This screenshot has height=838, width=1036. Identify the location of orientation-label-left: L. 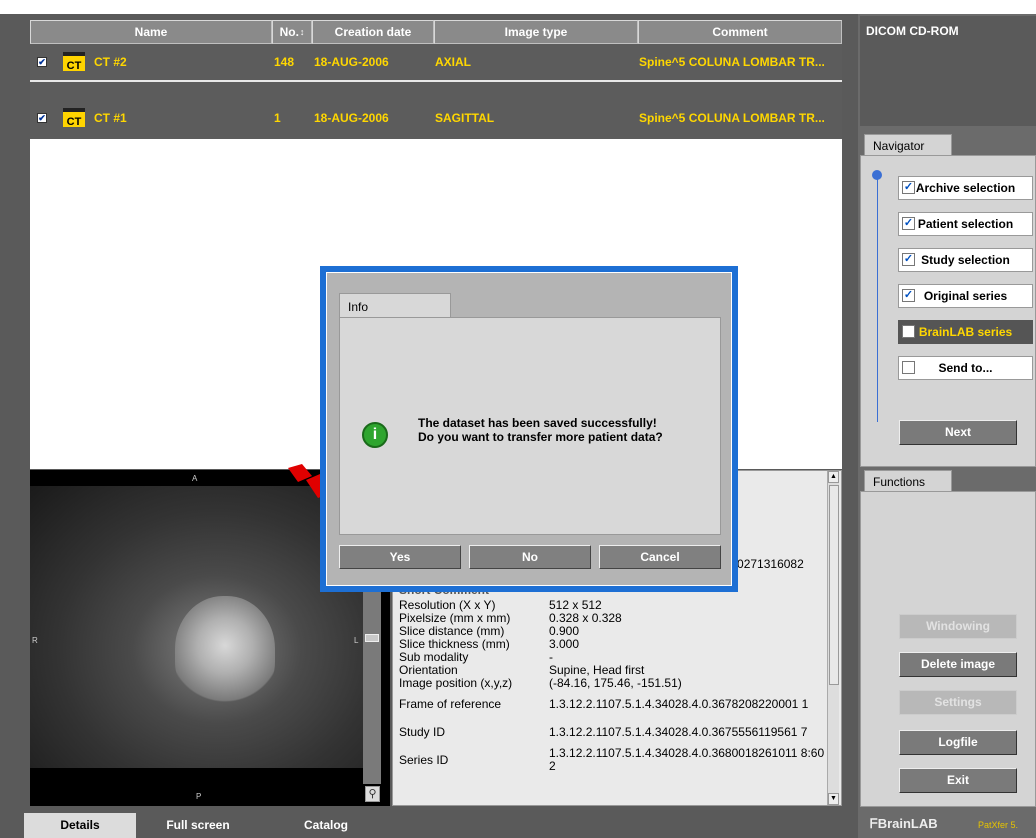
(356, 640).